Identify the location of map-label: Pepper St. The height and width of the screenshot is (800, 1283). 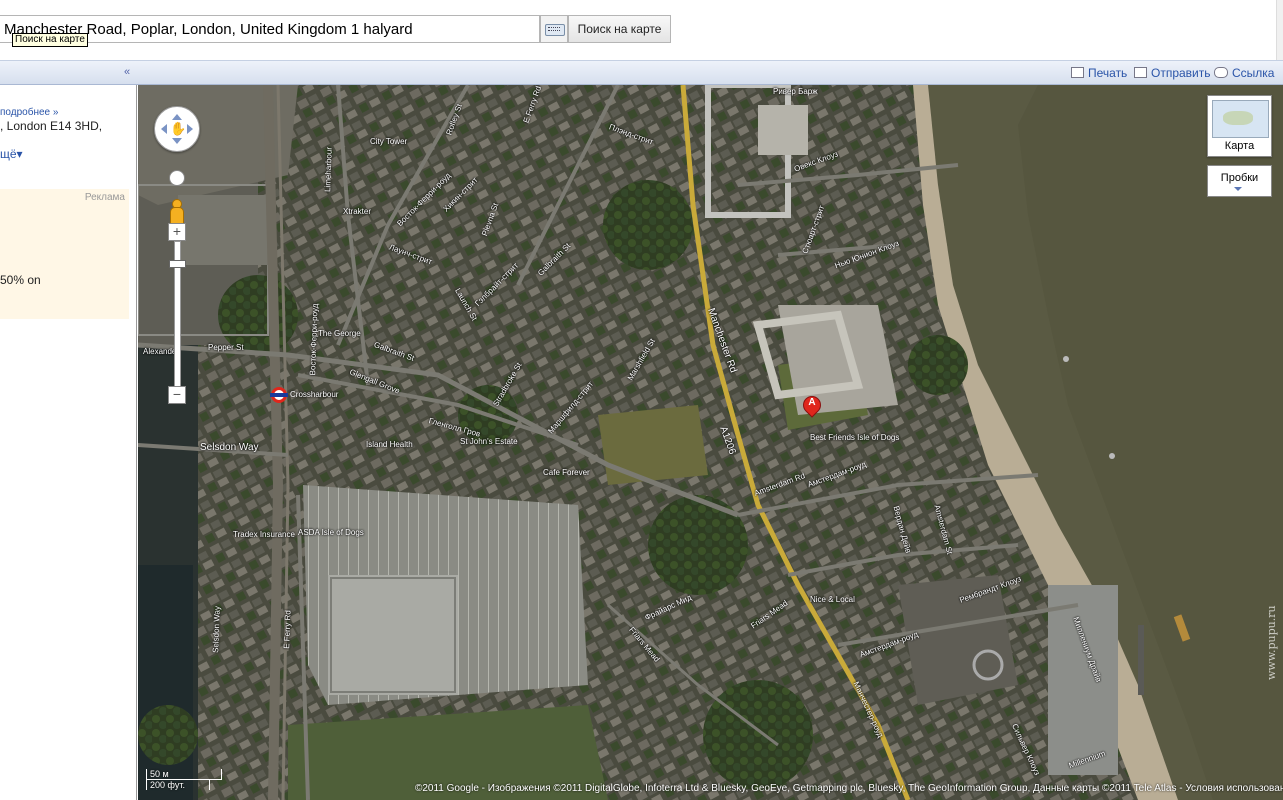
(226, 347).